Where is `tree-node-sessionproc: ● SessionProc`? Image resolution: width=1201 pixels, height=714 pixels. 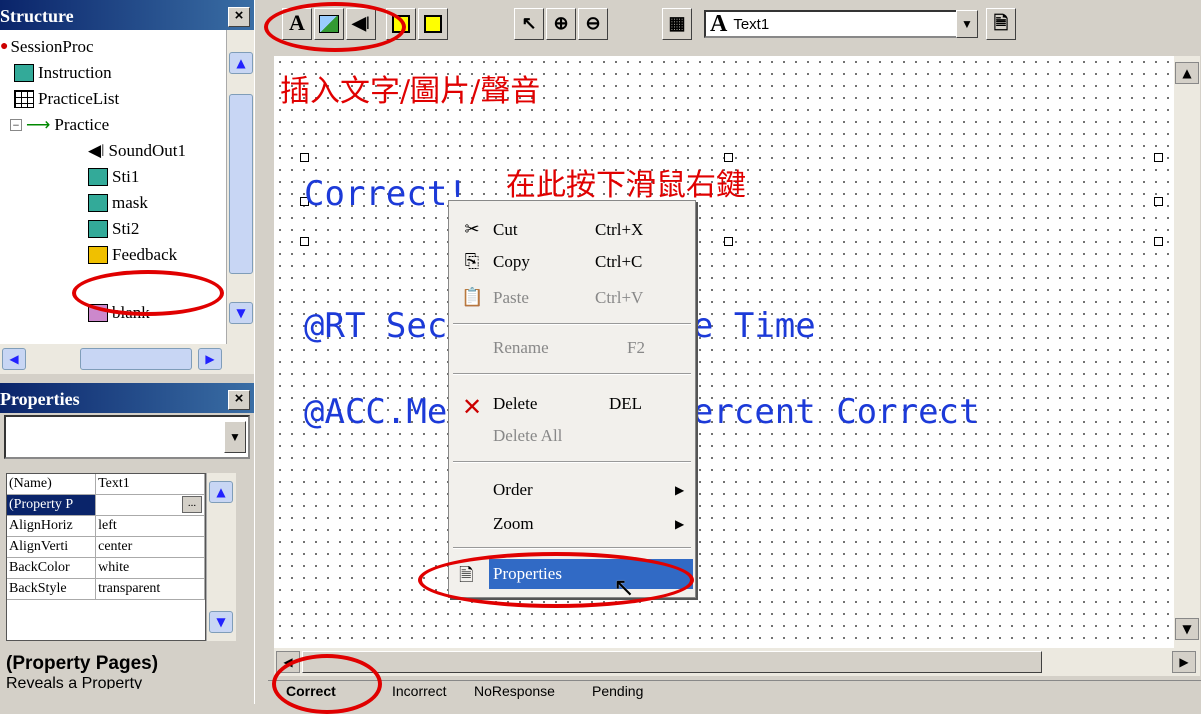
tree-node-sessionproc: ● SessionProc is located at coordinates (47, 47).